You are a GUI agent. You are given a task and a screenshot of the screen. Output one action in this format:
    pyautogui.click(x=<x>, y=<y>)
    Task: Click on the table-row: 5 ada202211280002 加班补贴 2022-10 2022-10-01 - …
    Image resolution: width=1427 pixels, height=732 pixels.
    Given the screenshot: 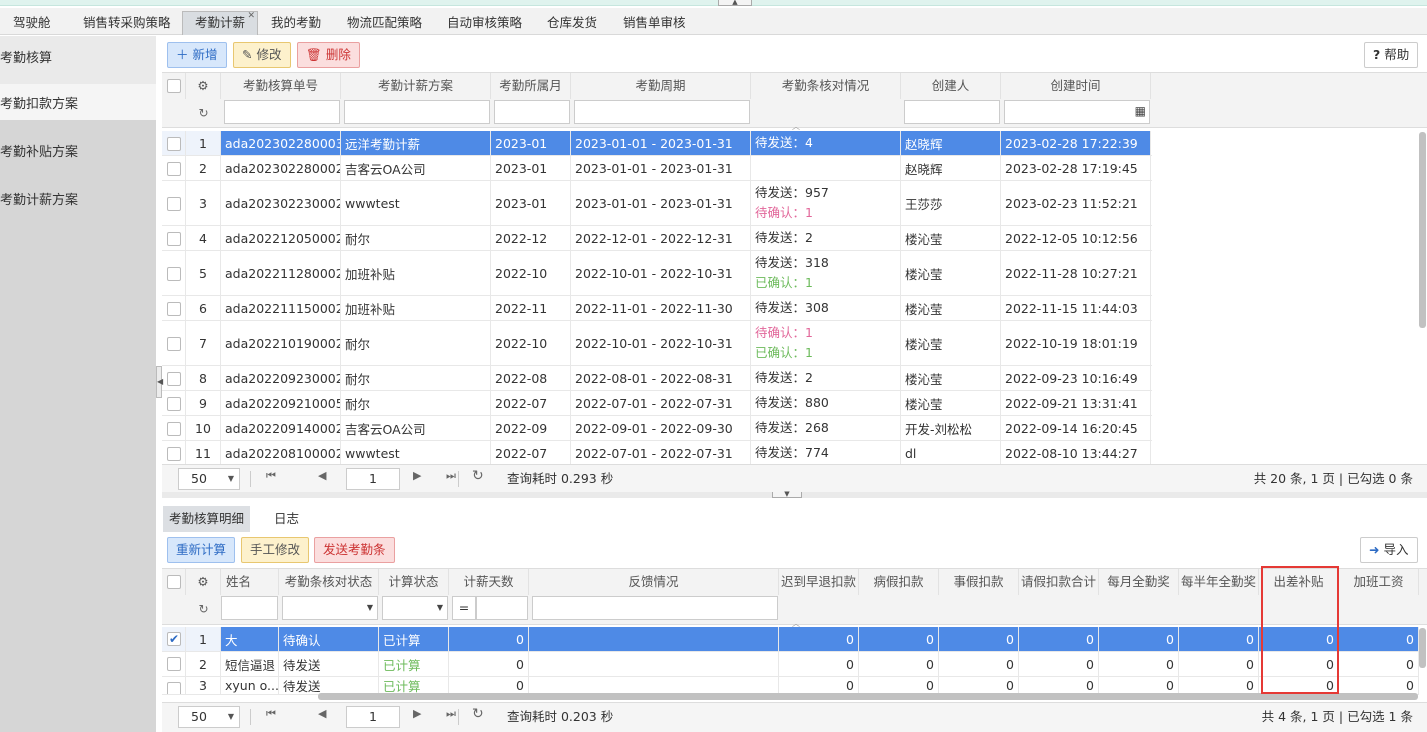 What is the action you would take?
    pyautogui.click(x=657, y=273)
    